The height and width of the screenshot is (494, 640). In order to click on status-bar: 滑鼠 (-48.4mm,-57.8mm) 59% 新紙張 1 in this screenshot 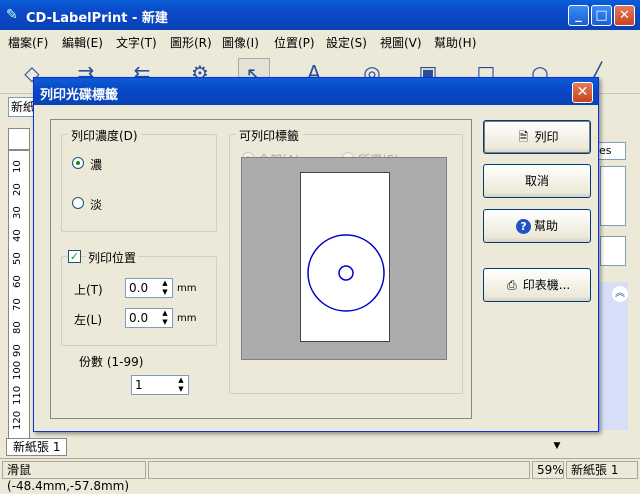, I will do `click(320, 475)`.